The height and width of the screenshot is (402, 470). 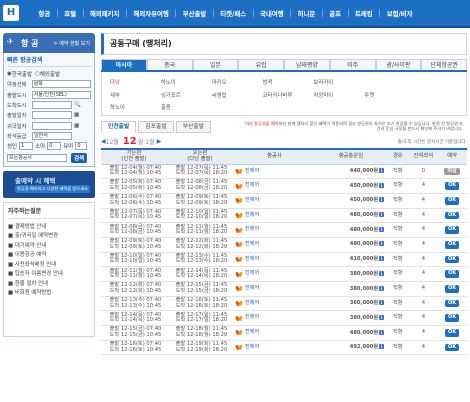 I want to click on infant-count-select: 0, so click(x=81, y=146).